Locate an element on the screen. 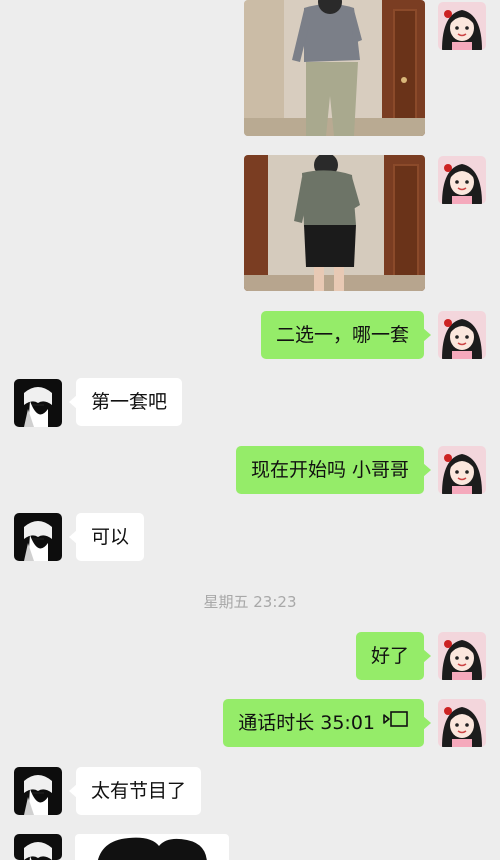 The width and height of the screenshot is (500, 860). message-first-outfit: 第一套吧 is located at coordinates (125, 402).